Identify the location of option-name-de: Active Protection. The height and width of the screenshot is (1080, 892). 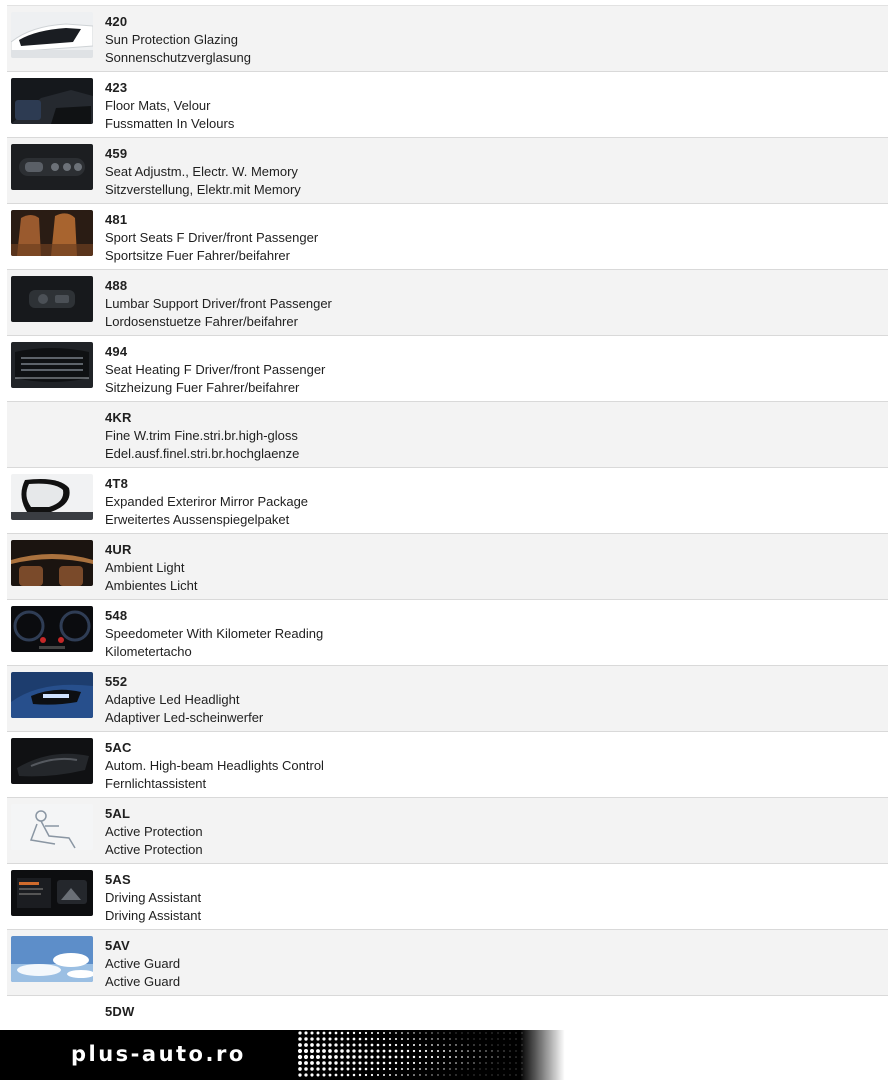
(154, 849).